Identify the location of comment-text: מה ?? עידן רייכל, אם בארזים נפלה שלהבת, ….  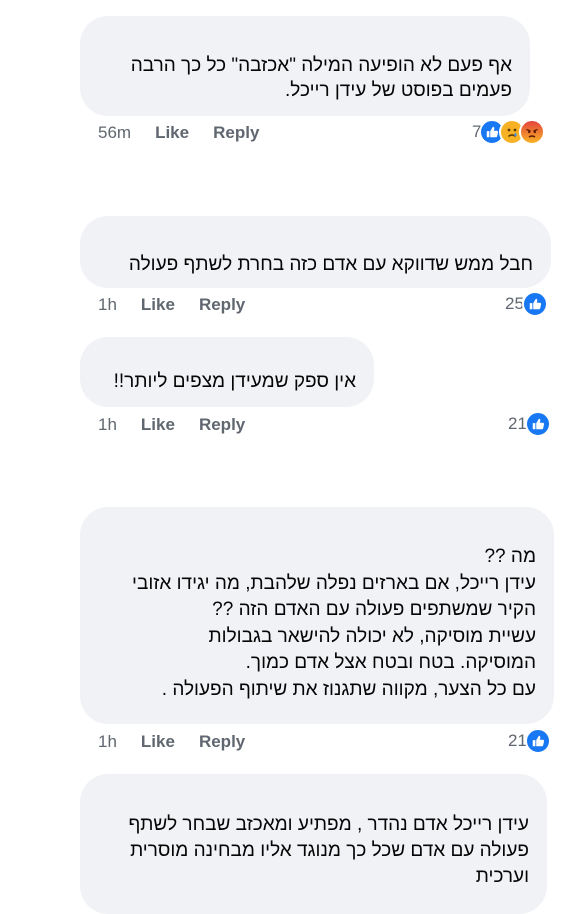
(334, 623).